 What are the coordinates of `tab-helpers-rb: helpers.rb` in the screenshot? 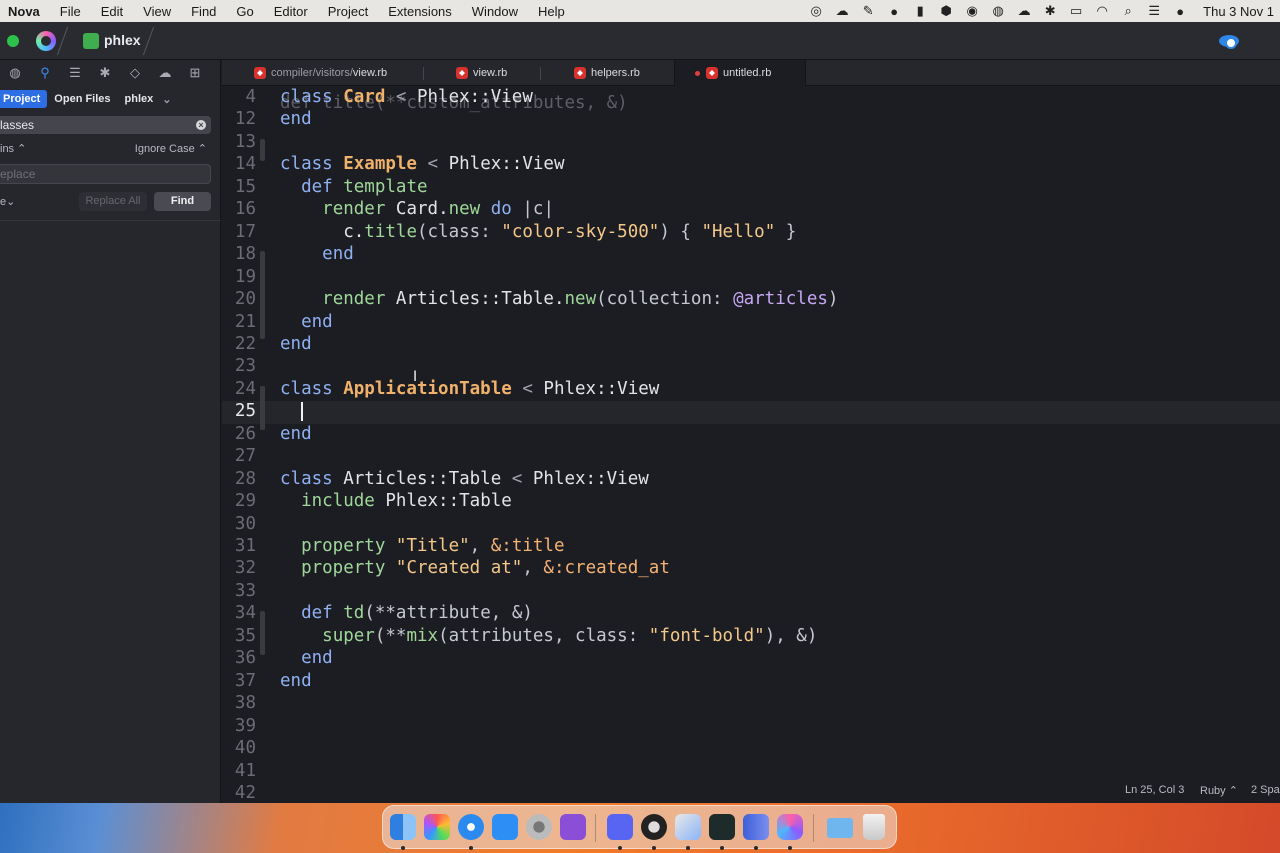 It's located at (607, 73).